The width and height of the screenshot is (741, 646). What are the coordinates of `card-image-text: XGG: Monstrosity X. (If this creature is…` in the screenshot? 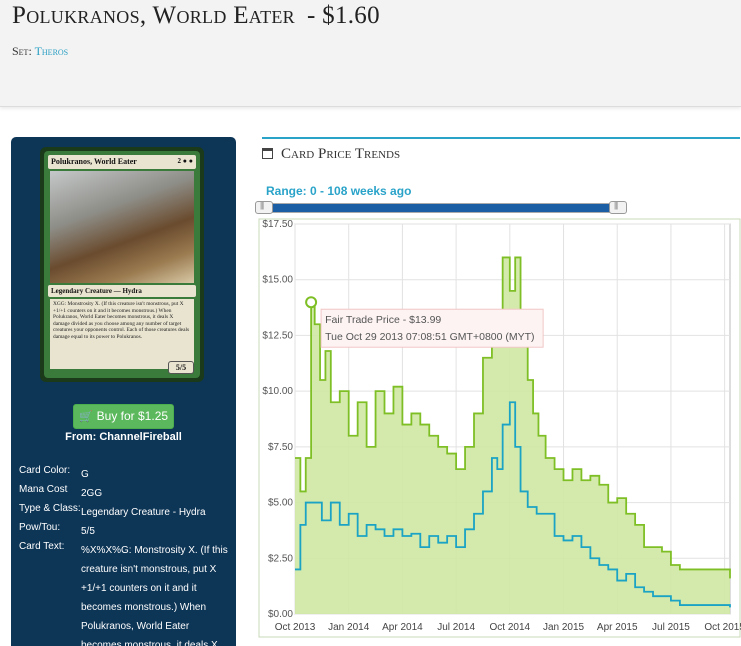 It's located at (122, 334).